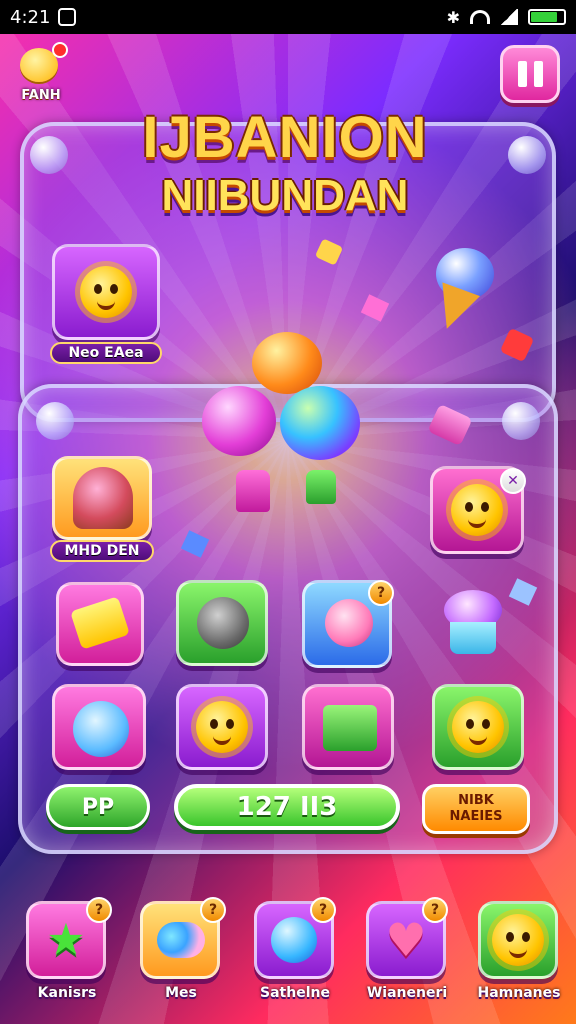  I want to click on nav-item-wianeneri: ♥ ? Wianeneri, so click(407, 955).